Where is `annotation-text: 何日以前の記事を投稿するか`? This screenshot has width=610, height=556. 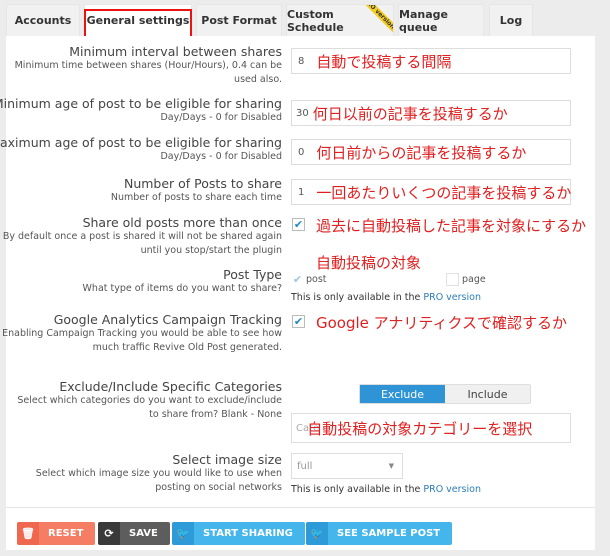 annotation-text: 何日以前の記事を投稿するか is located at coordinates (410, 113).